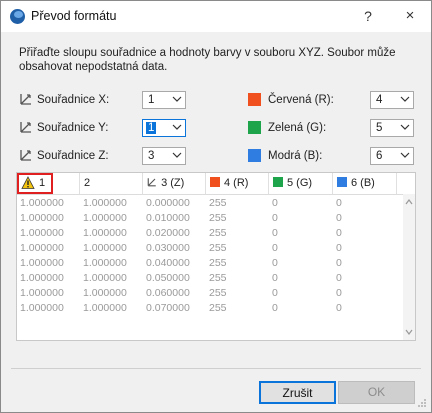  Describe the element at coordinates (301, 100) in the screenshot. I see `color-red-label: Červená (R):` at that location.